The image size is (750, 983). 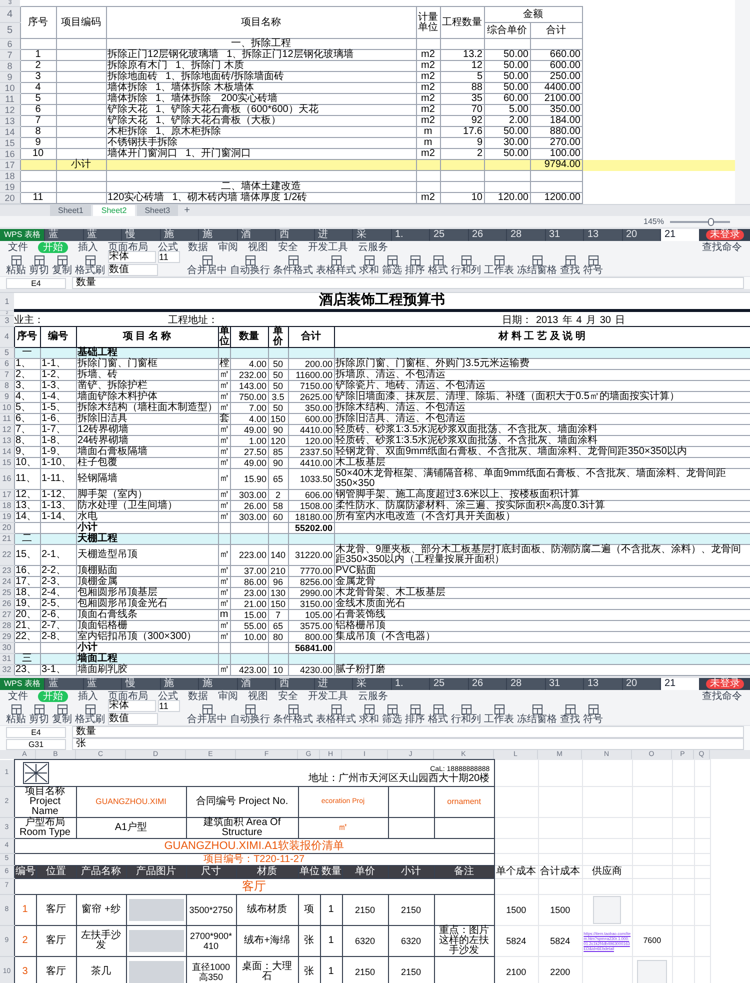 I want to click on menu-tab: 安全, so click(x=288, y=247).